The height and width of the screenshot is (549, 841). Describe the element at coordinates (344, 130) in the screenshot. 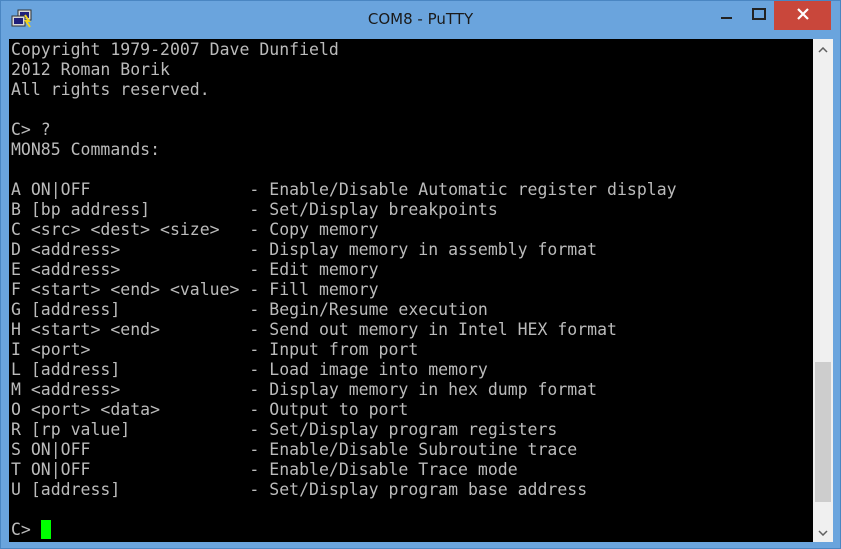

I see `terminal-line: C> ?` at that location.